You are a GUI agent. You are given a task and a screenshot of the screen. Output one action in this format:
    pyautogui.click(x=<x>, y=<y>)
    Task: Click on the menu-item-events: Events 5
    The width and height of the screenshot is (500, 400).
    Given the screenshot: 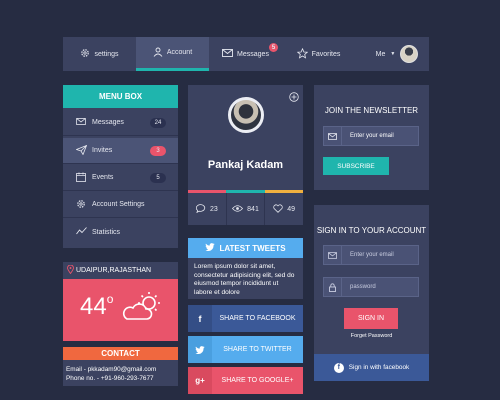 What is the action you would take?
    pyautogui.click(x=120, y=178)
    